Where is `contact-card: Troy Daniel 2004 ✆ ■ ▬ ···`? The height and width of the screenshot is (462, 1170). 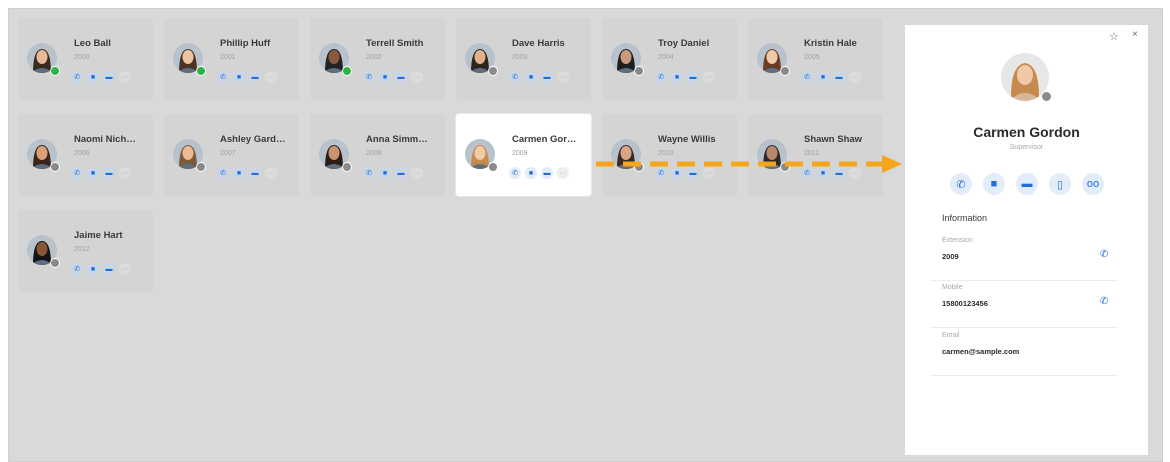
contact-card: Troy Daniel 2004 ✆ ■ ▬ ··· is located at coordinates (669, 59).